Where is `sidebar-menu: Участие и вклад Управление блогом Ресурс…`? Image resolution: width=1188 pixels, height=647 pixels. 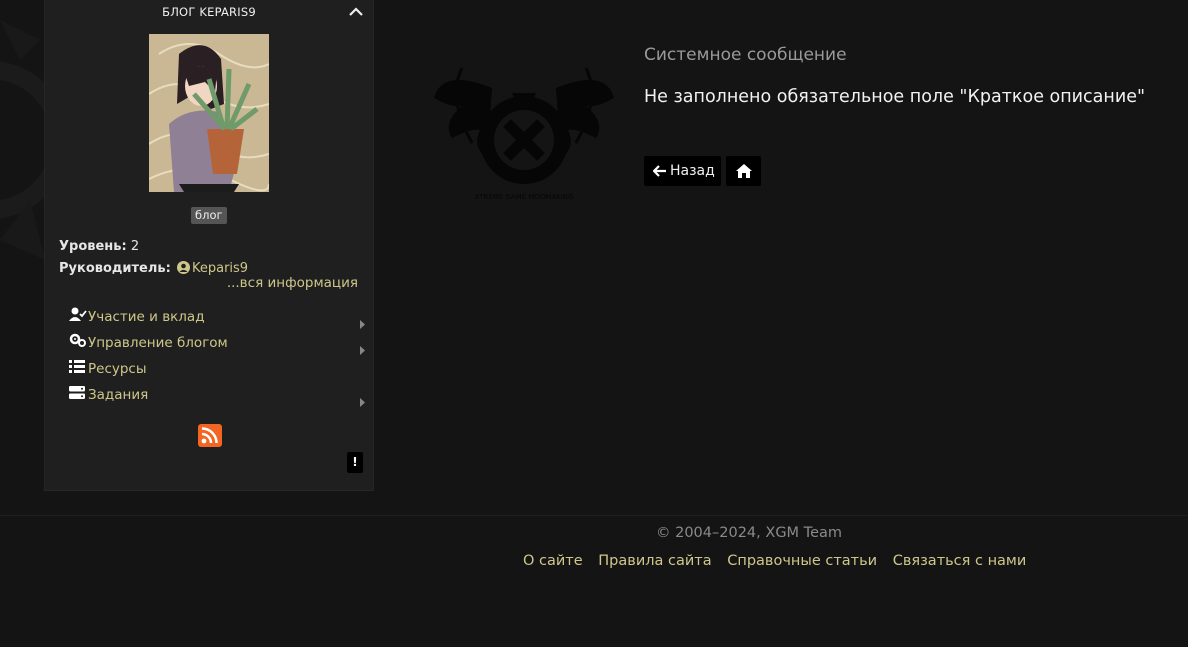 sidebar-menu: Участие и вклад Управление блогом Ресурс… is located at coordinates (217, 357).